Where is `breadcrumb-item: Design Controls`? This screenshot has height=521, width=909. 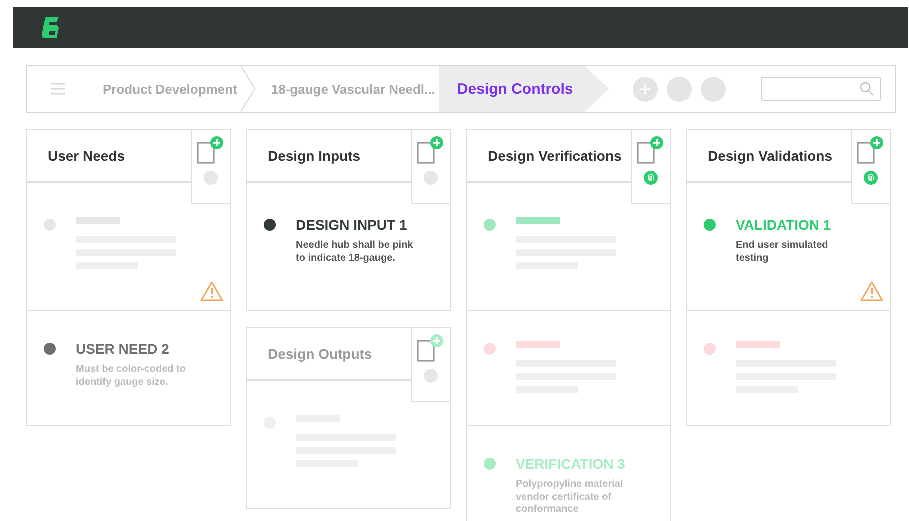
breadcrumb-item: Design Controls is located at coordinates (524, 89).